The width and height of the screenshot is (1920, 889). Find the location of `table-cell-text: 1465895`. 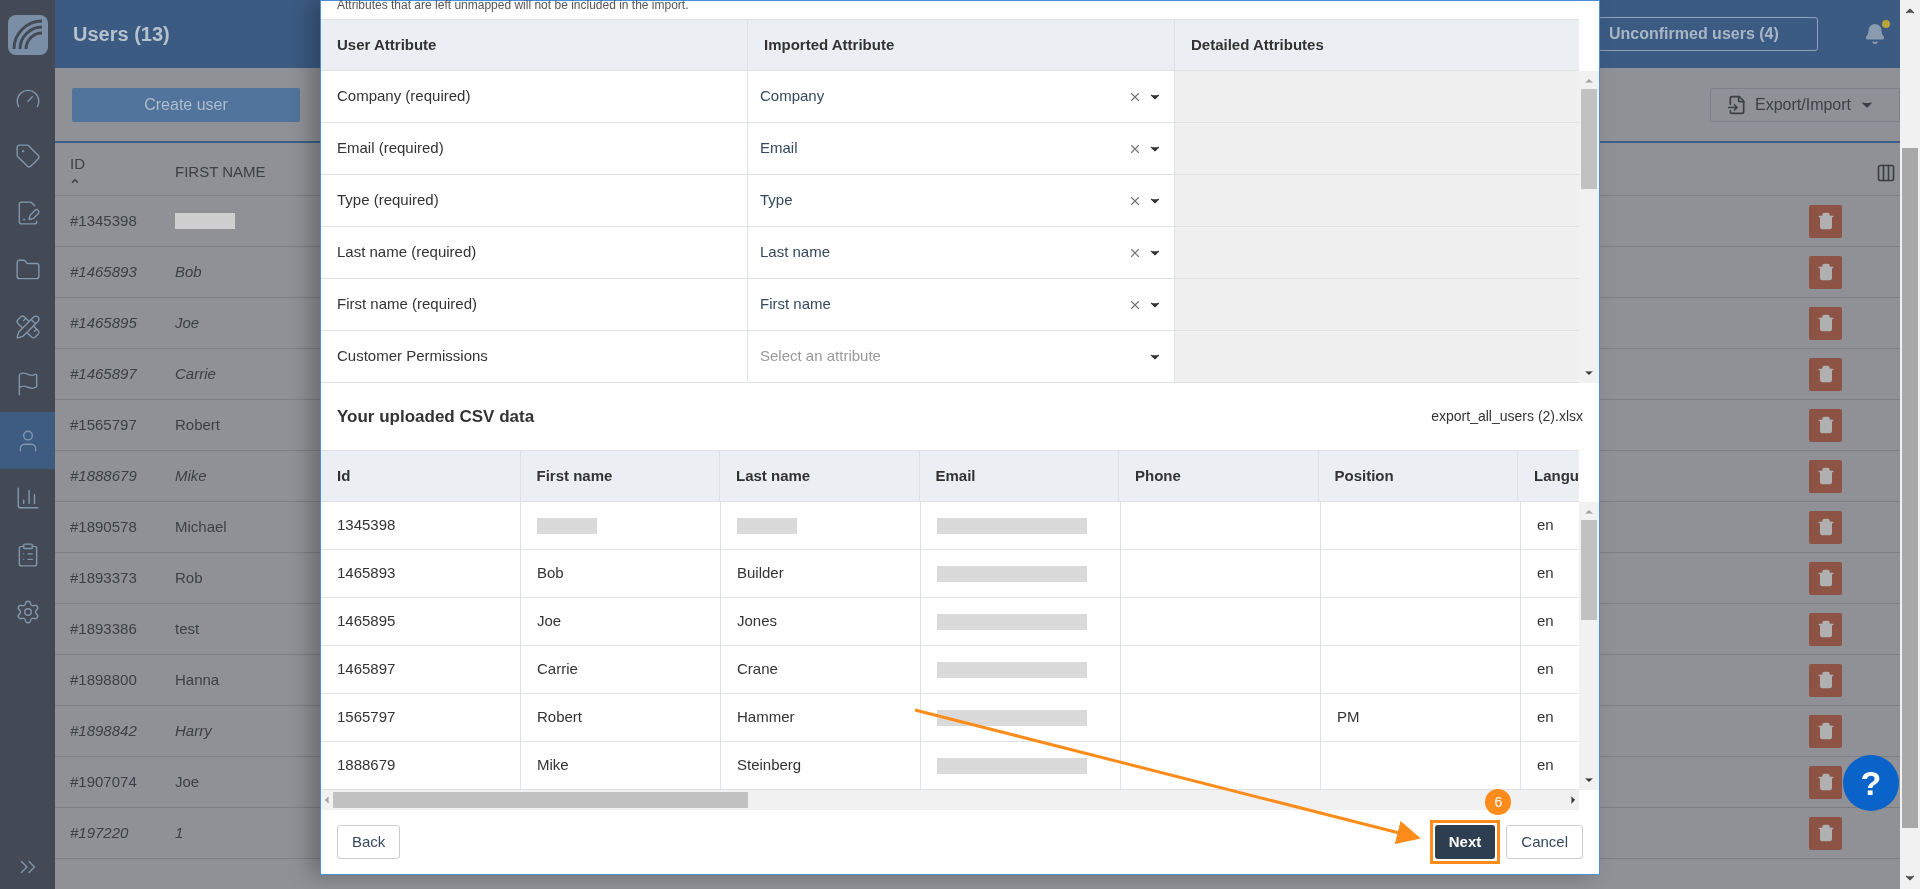

table-cell-text: 1465895 is located at coordinates (366, 621).